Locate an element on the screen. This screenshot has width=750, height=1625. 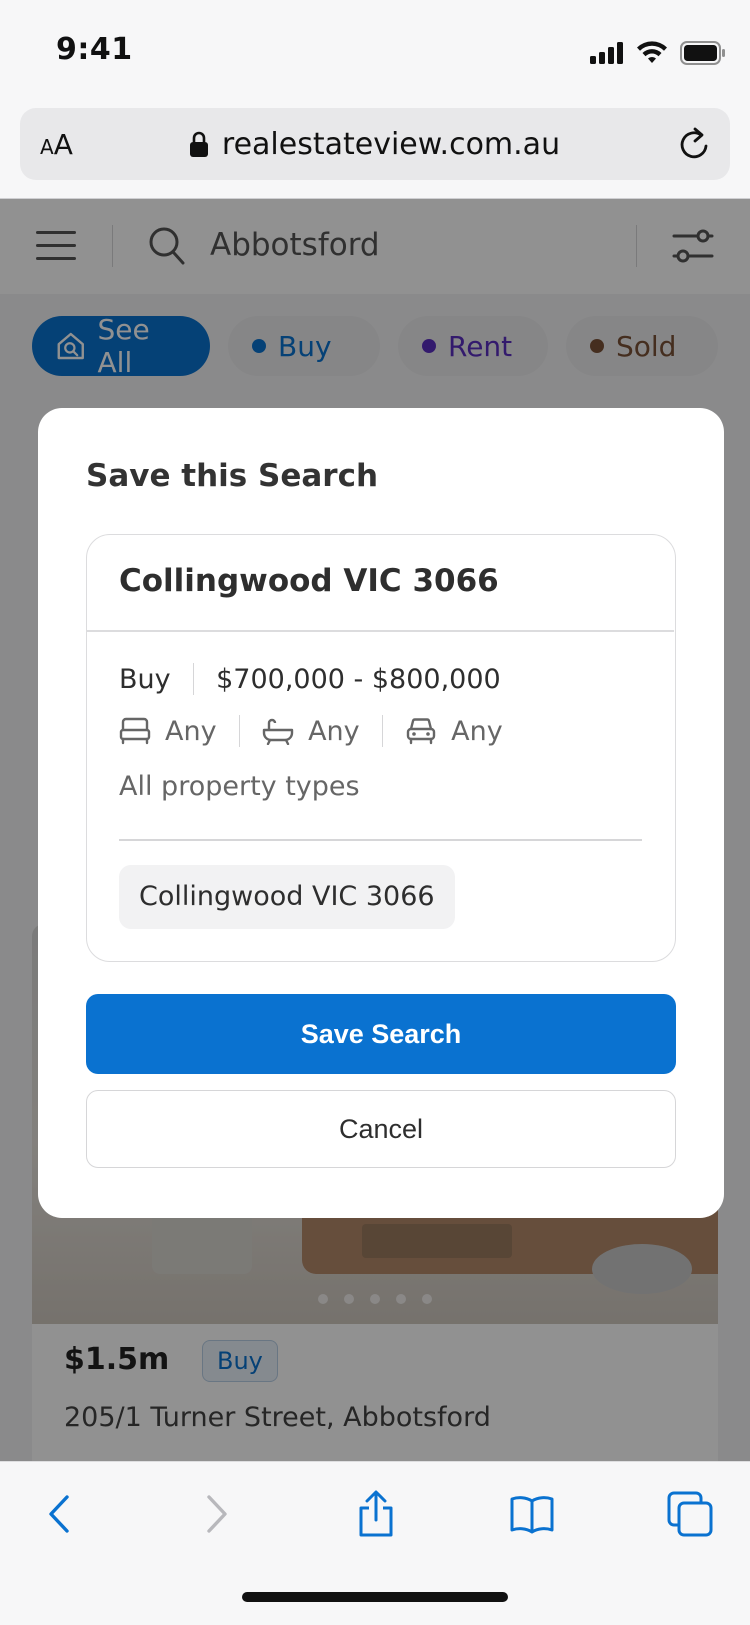
bath-icon is located at coordinates (278, 731).